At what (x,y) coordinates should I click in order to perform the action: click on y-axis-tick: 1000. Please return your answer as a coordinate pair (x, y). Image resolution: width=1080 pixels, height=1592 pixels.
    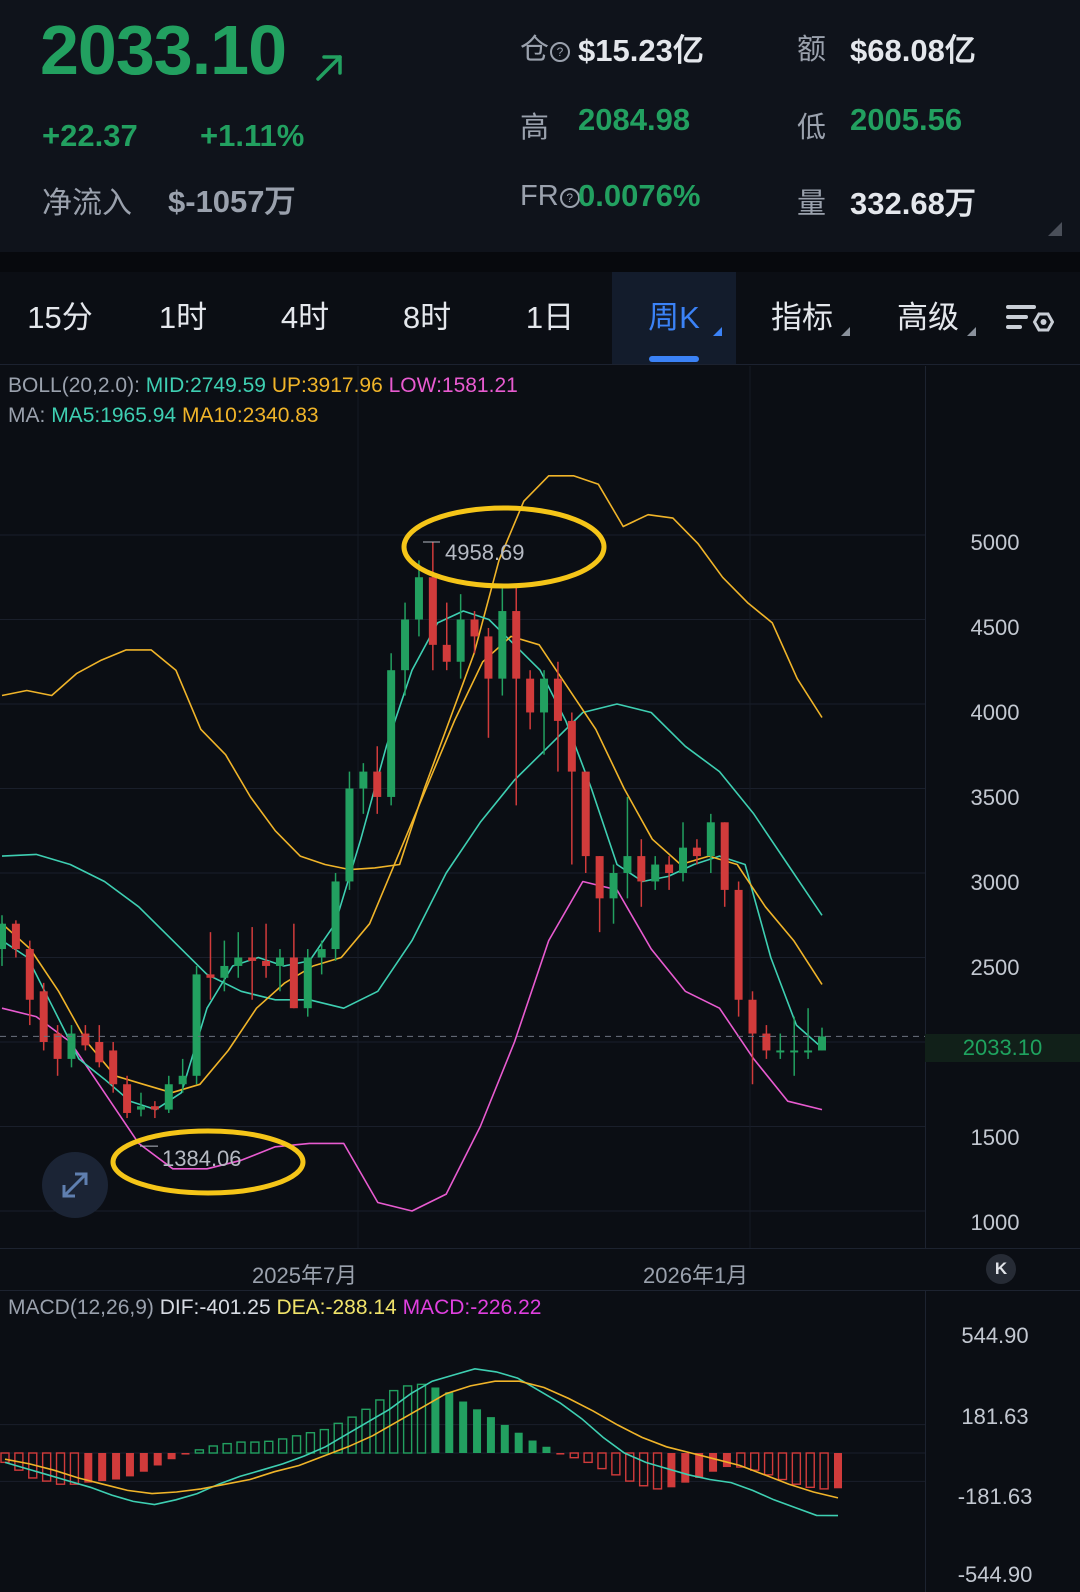
    Looking at the image, I should click on (995, 1222).